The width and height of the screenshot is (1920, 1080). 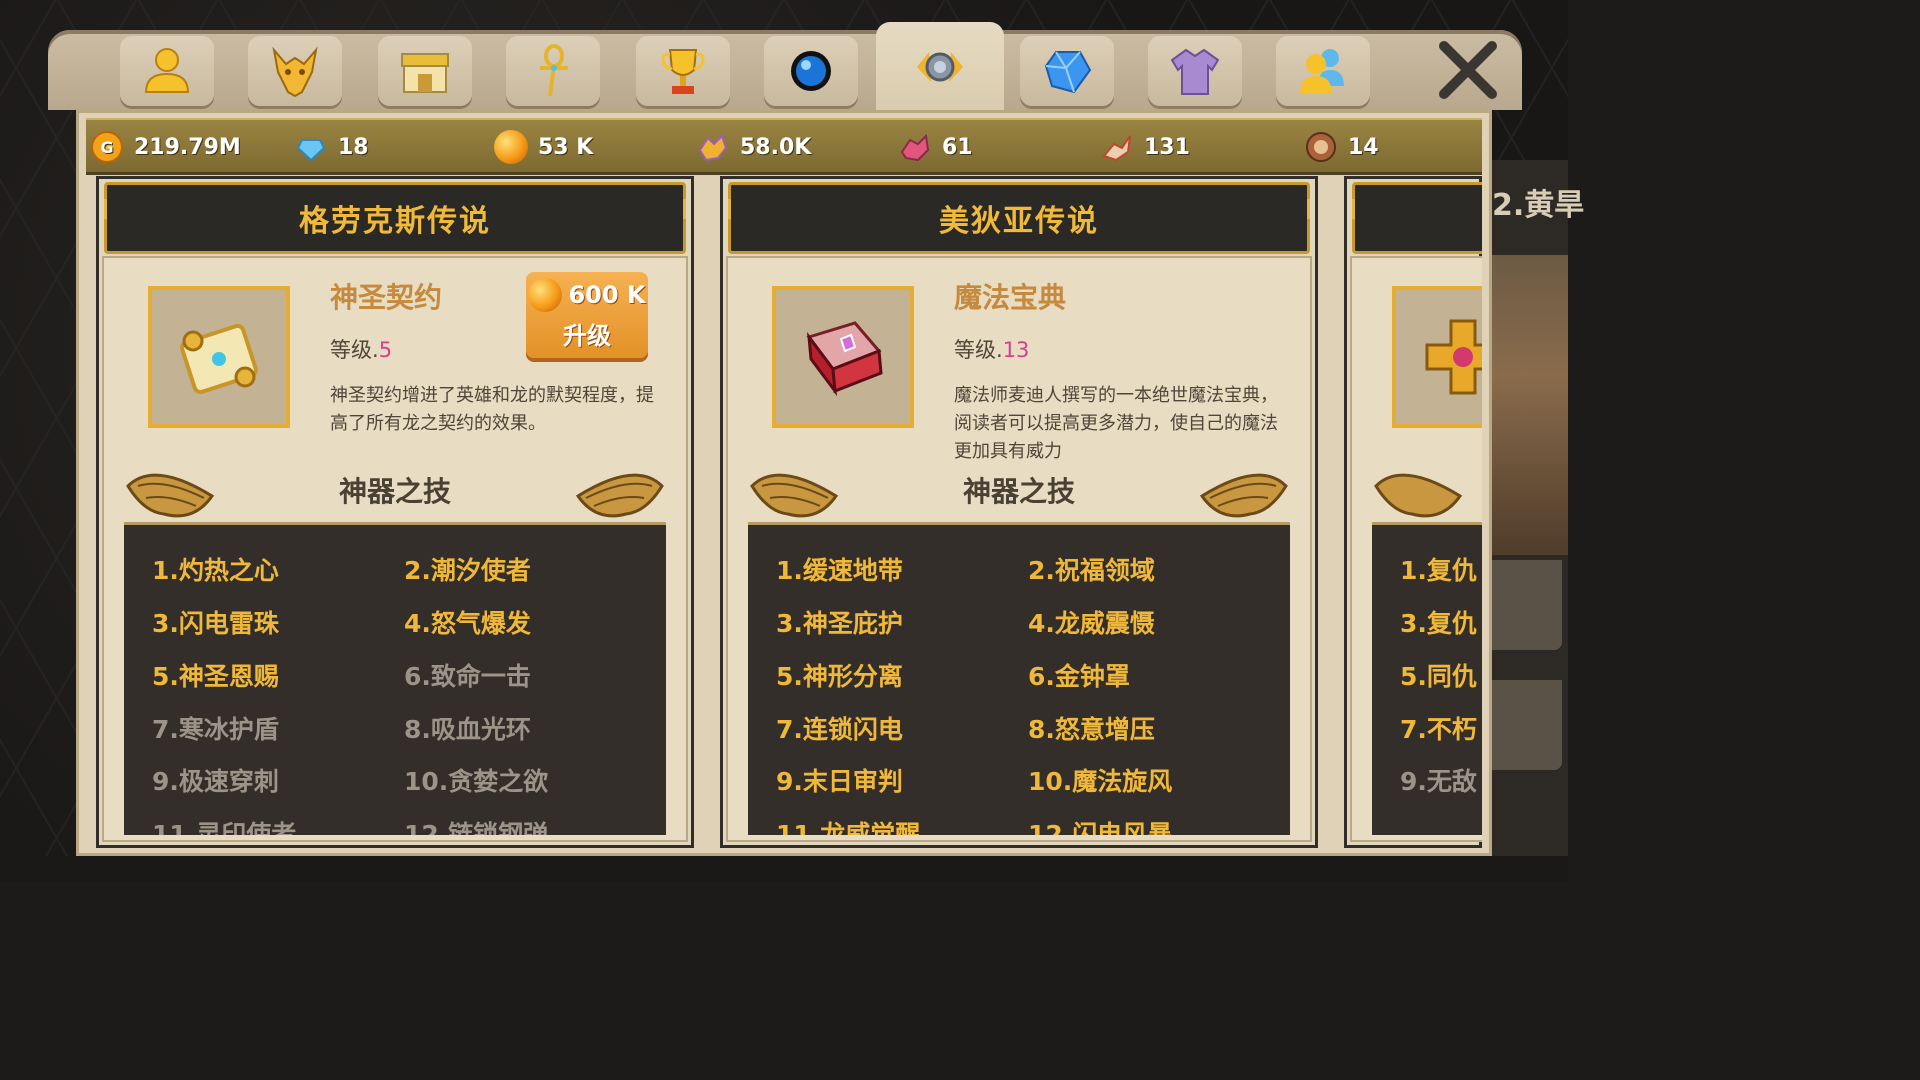 I want to click on diamond-amount: 18, so click(x=353, y=147).